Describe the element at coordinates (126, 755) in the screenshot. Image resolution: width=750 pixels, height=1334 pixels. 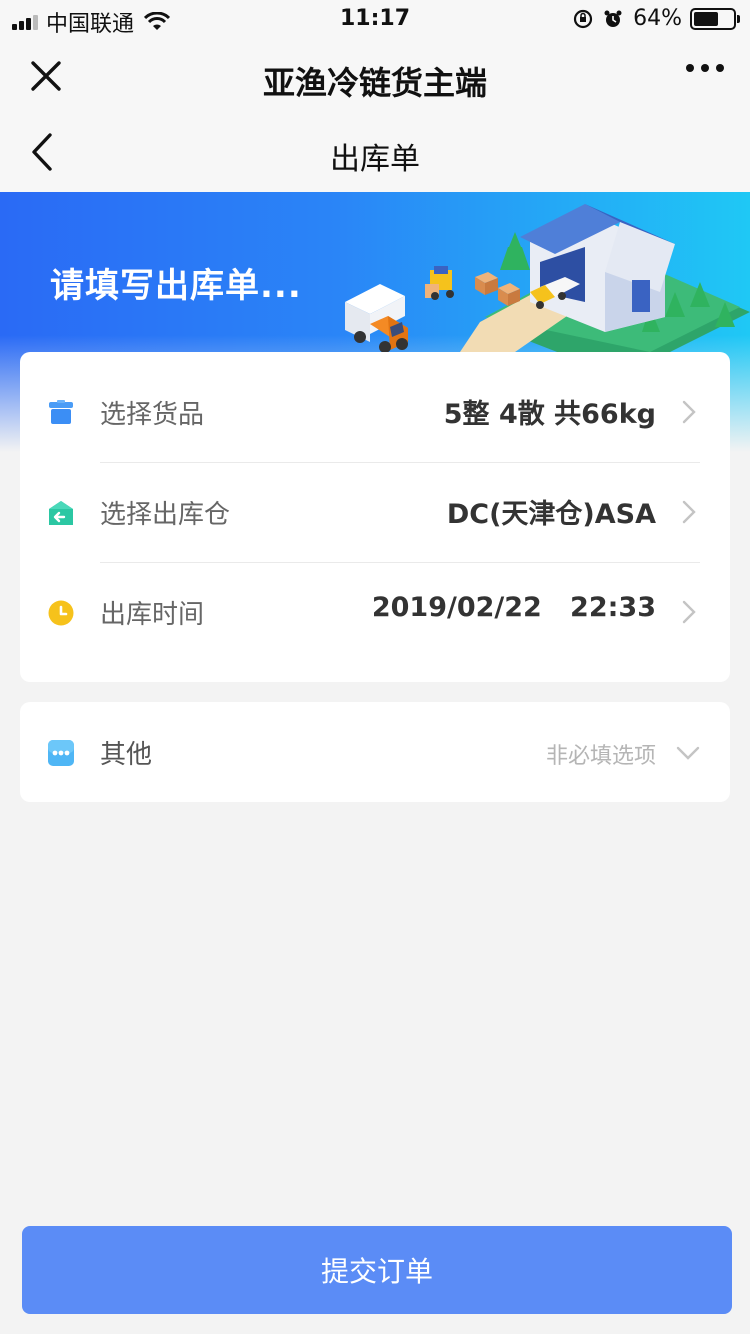
I see `other-label: 其他` at that location.